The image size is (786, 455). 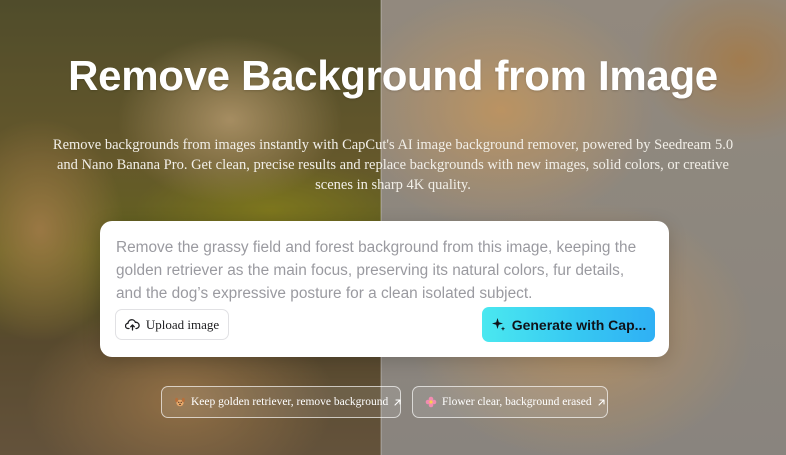 What do you see at coordinates (182, 324) in the screenshot?
I see `upload-image-label: Upload image` at bounding box center [182, 324].